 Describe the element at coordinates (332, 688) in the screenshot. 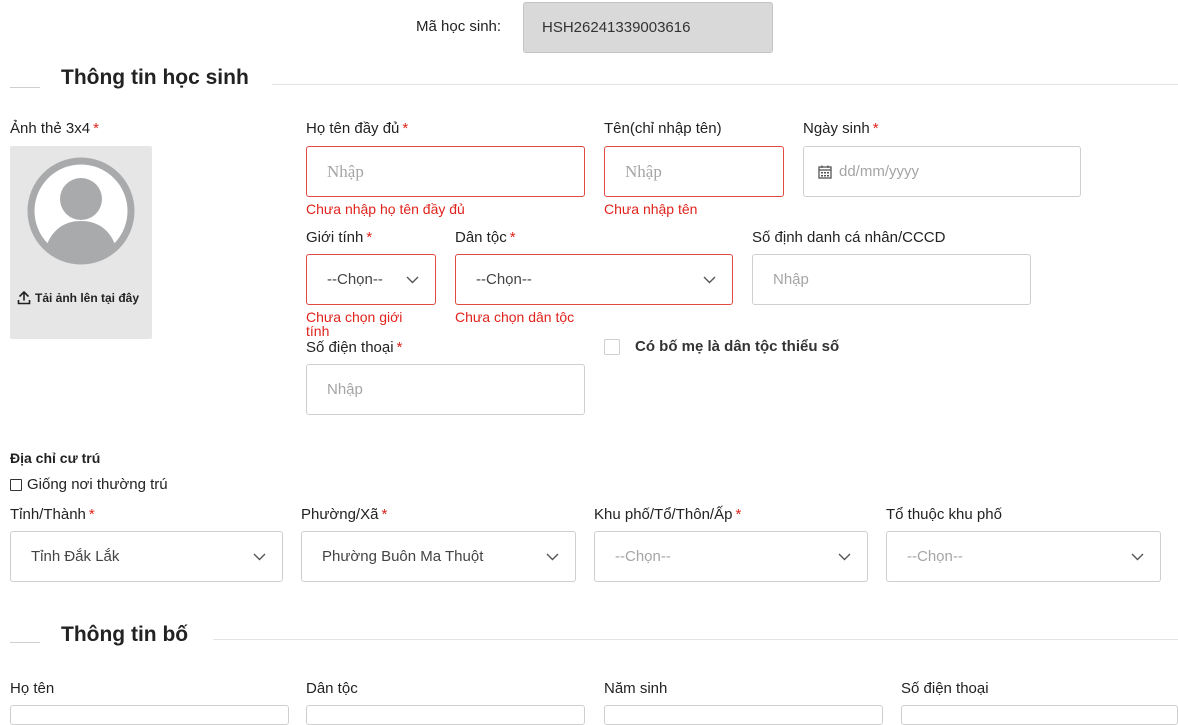

I see `father-ethnicity-label: Dân tộc` at that location.